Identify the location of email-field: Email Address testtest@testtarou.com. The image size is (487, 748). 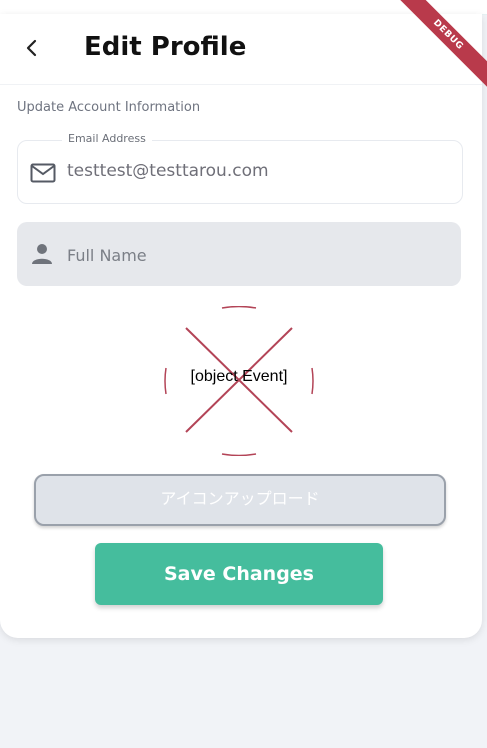
(240, 168).